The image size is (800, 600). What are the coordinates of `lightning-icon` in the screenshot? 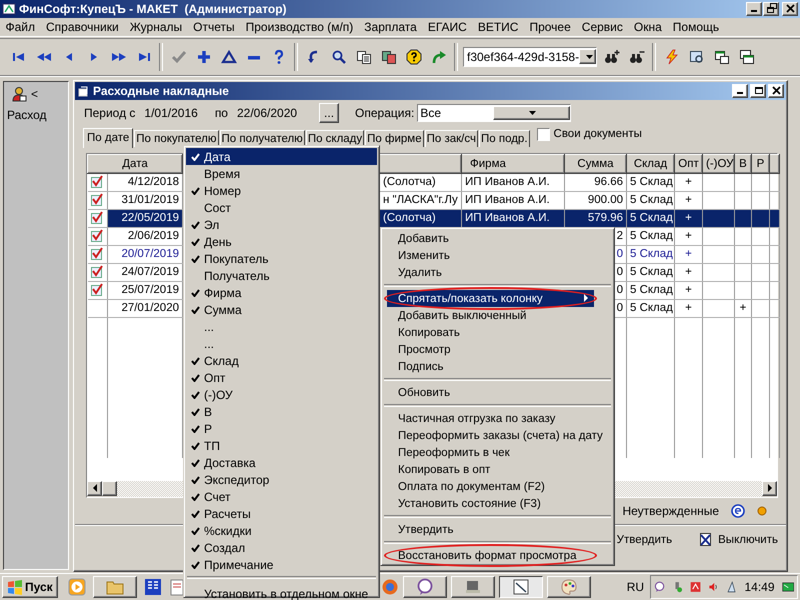 It's located at (672, 56).